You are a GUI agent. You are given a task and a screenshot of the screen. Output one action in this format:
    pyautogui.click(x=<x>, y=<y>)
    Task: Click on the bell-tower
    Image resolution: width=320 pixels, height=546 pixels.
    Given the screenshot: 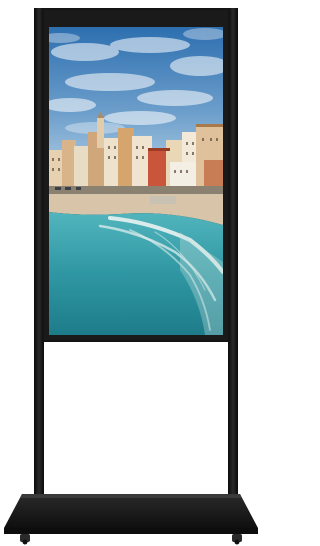 What is the action you would take?
    pyautogui.click(x=100, y=133)
    